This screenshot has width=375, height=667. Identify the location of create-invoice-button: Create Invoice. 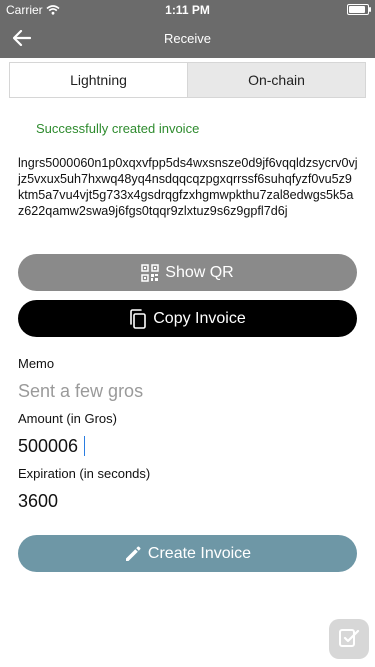
(187, 553).